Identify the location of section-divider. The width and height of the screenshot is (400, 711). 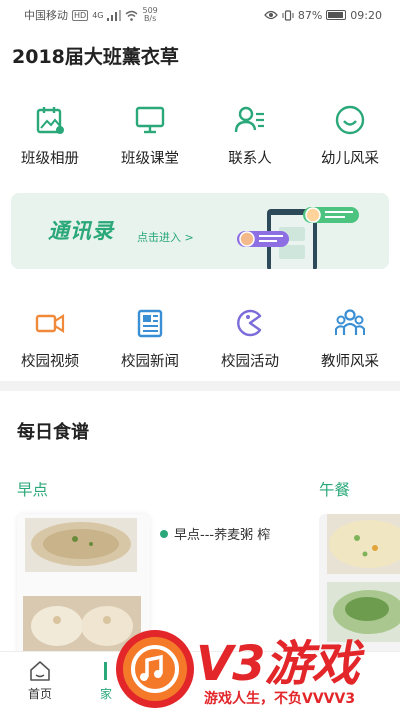
(200, 386).